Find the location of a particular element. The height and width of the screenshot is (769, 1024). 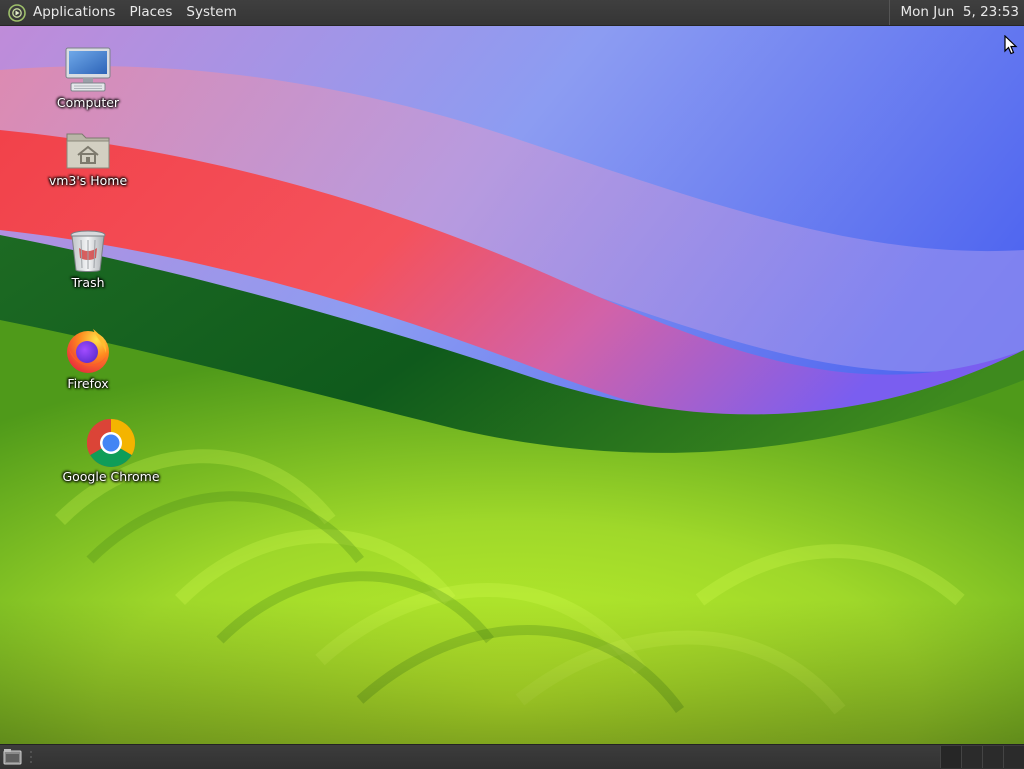

desktop-icon-label: Computer is located at coordinates (88, 102).